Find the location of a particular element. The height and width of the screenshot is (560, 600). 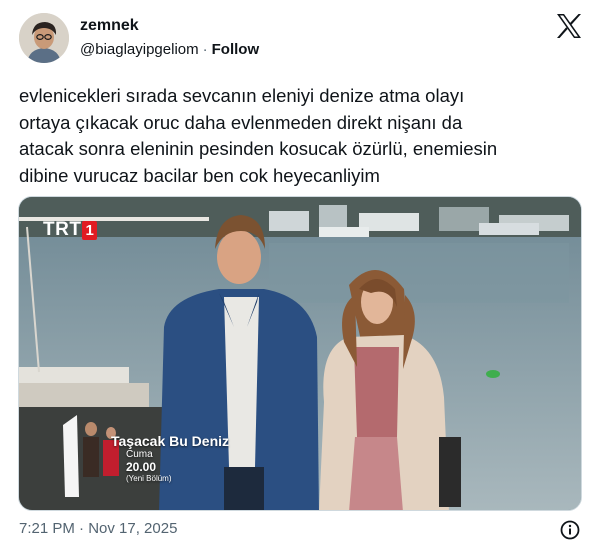

channel-logo-number: 1 is located at coordinates (90, 230).